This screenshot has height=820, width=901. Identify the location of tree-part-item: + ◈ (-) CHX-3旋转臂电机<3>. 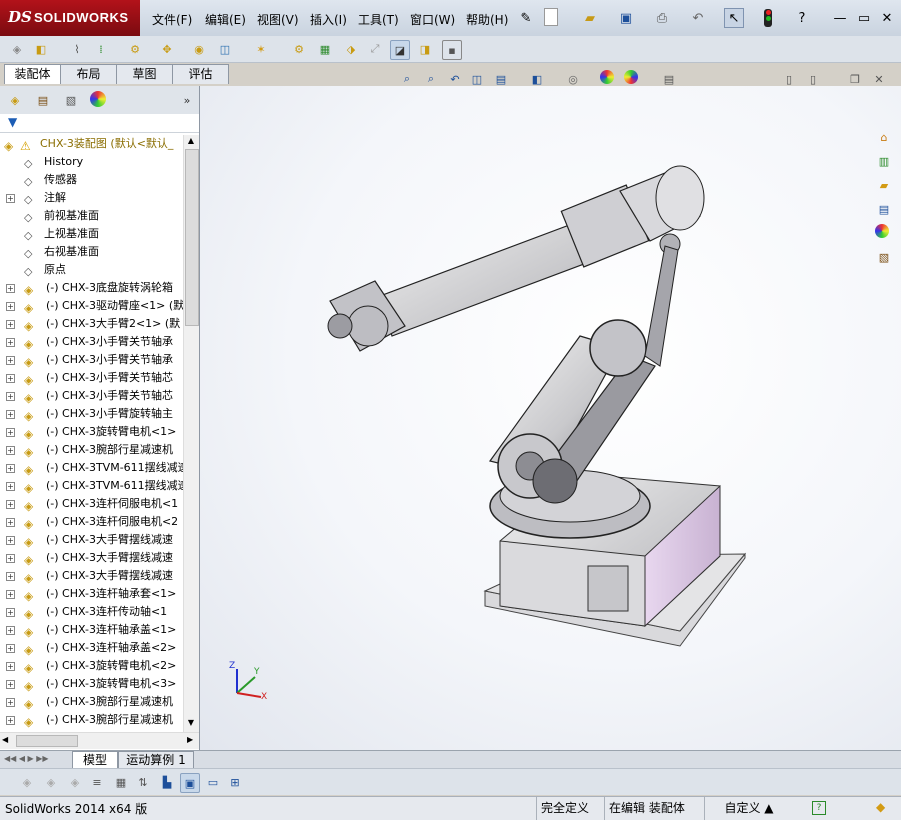
(91, 684).